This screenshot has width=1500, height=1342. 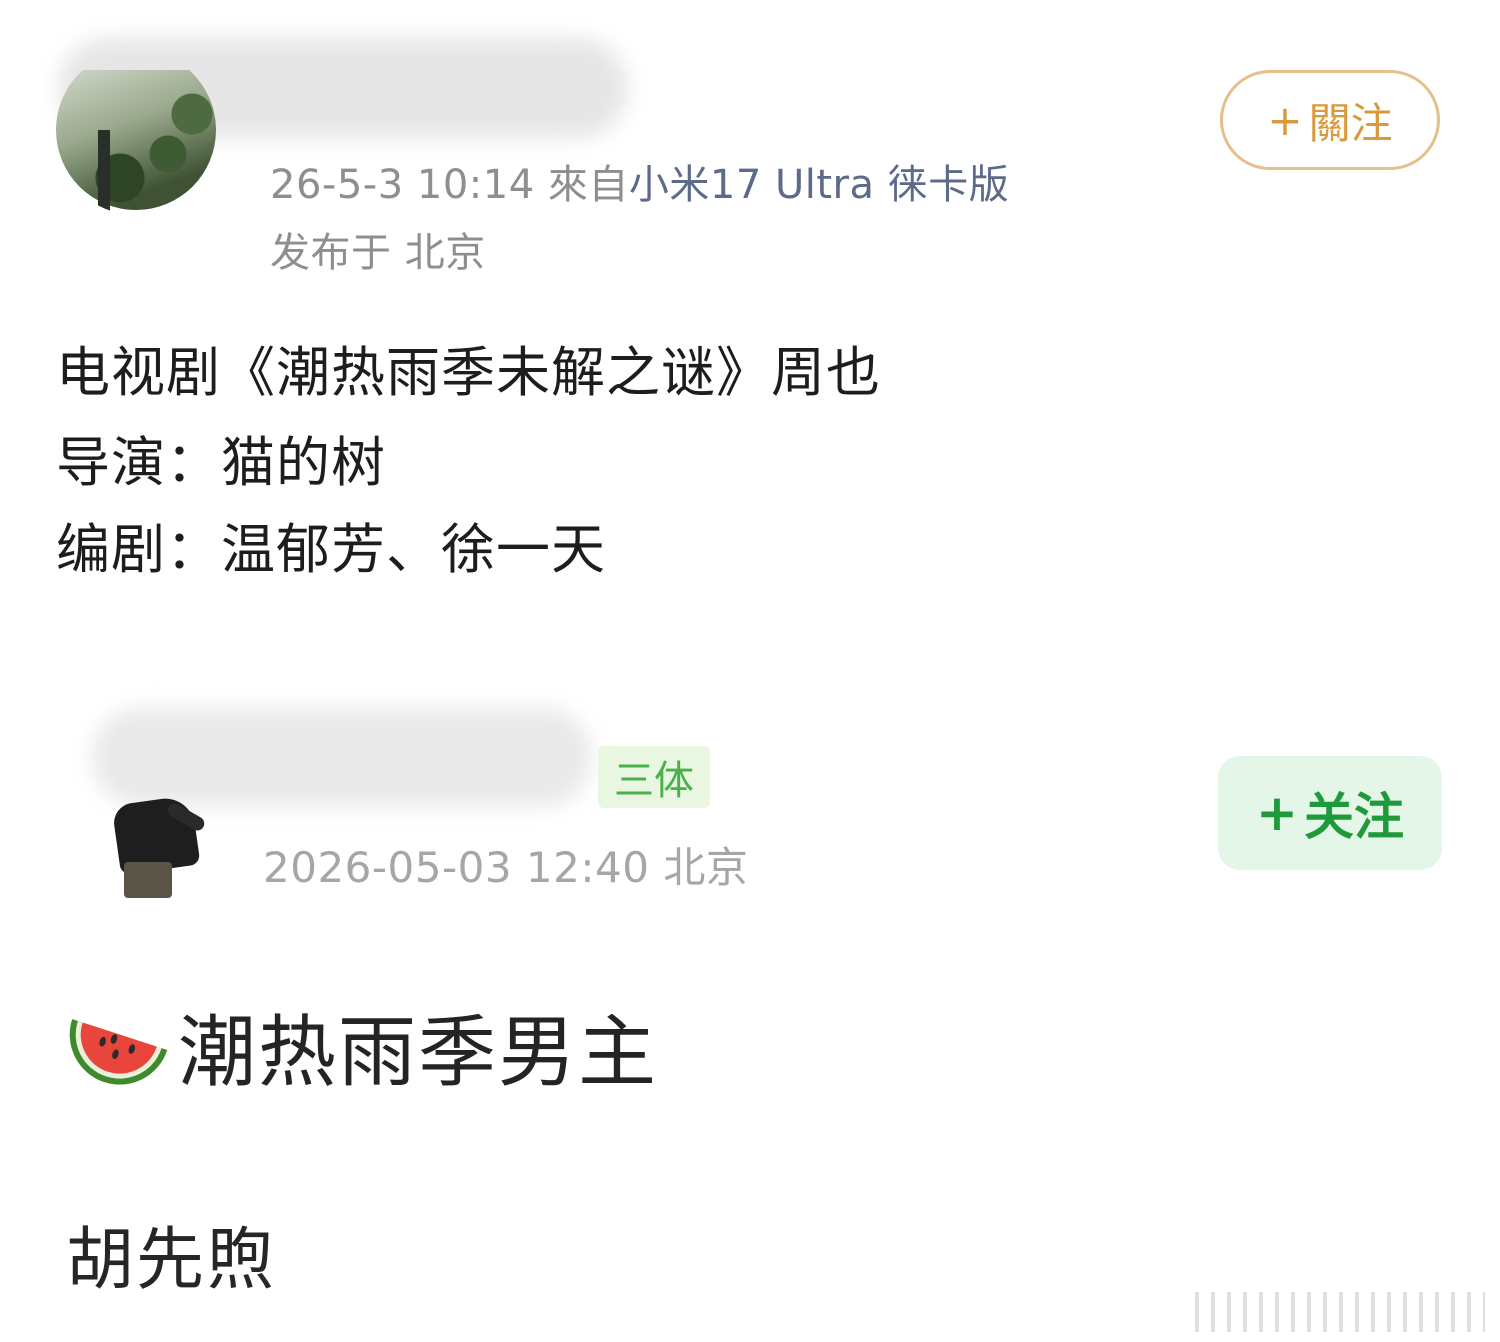 What do you see at coordinates (104, 172) in the screenshot?
I see `avatar-detail` at bounding box center [104, 172].